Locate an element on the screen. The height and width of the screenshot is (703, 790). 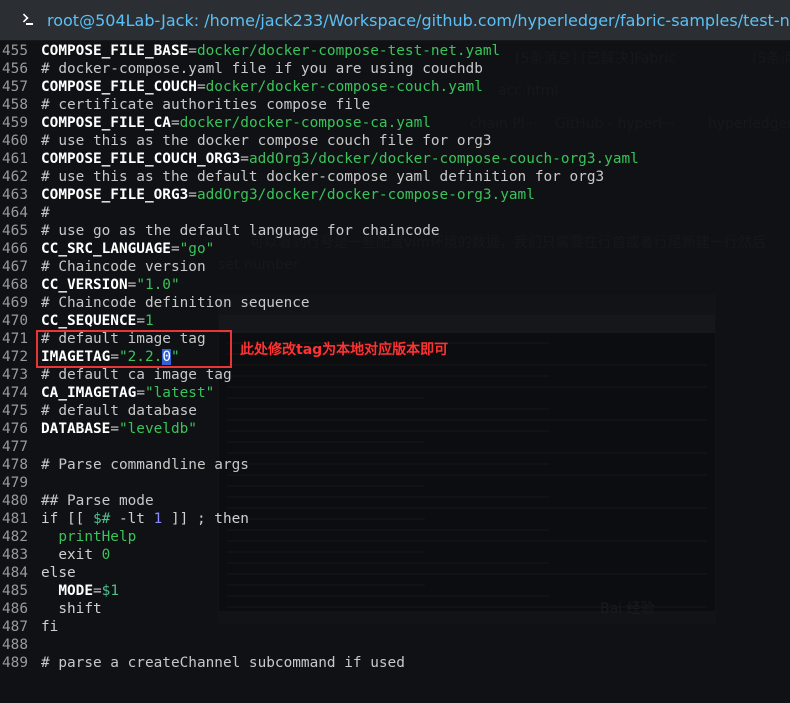
code-line: 468 CC_VERSION="1.0" is located at coordinates (90, 285).